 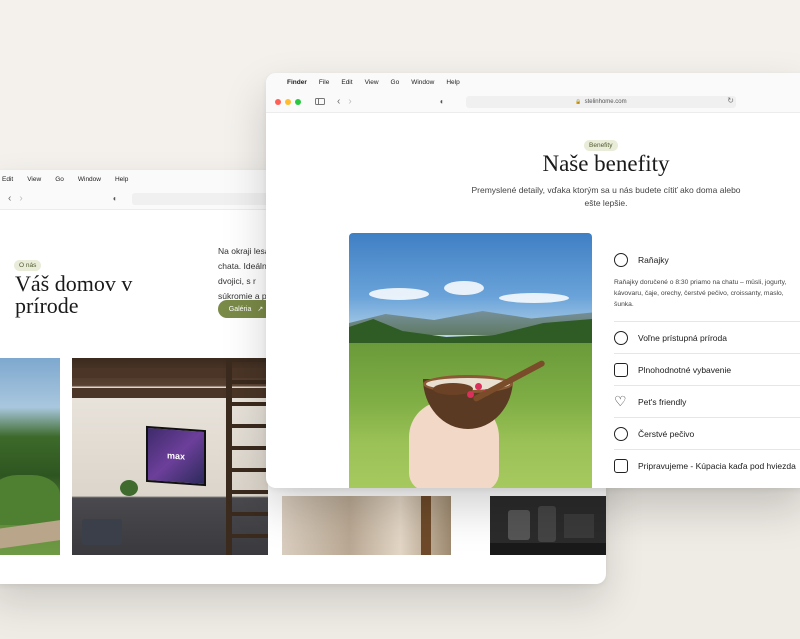 I want to click on benefit-label: Voľne prístupná príroda, so click(x=682, y=337).